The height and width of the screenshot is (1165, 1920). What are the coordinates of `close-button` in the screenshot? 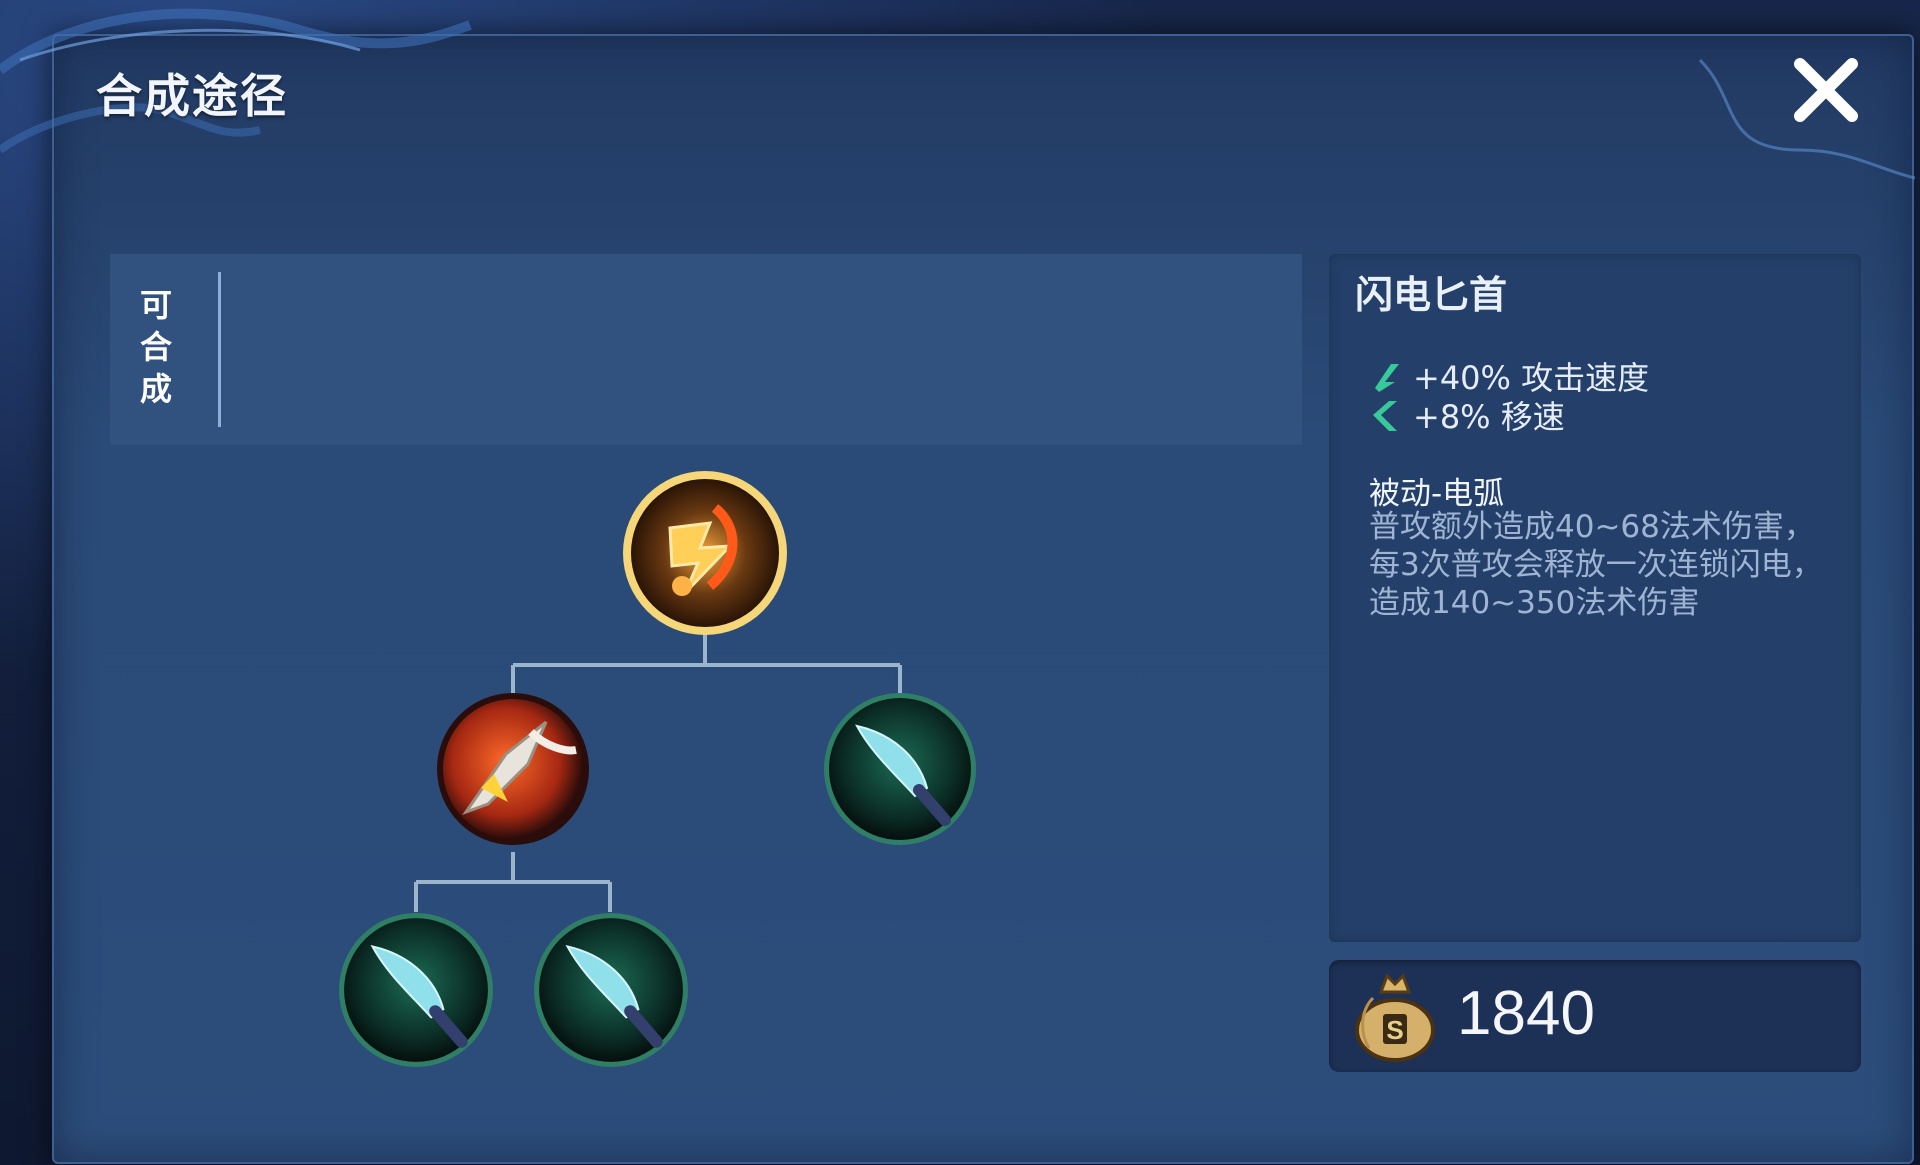 It's located at (1826, 90).